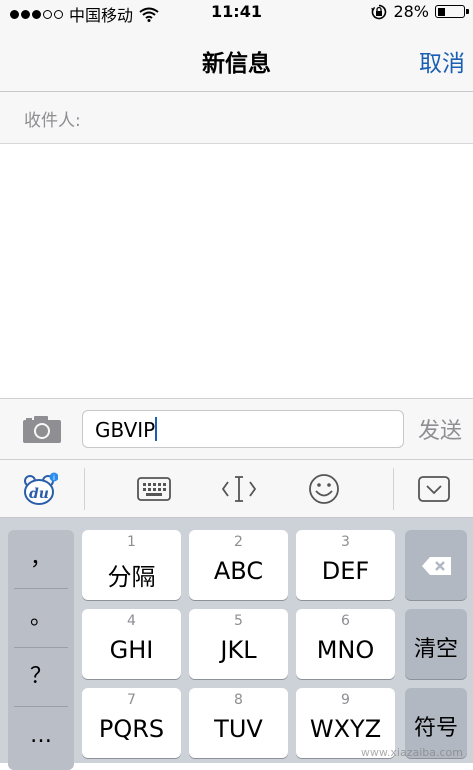 This screenshot has width=473, height=770. I want to click on key-label: ABC, so click(238, 571).